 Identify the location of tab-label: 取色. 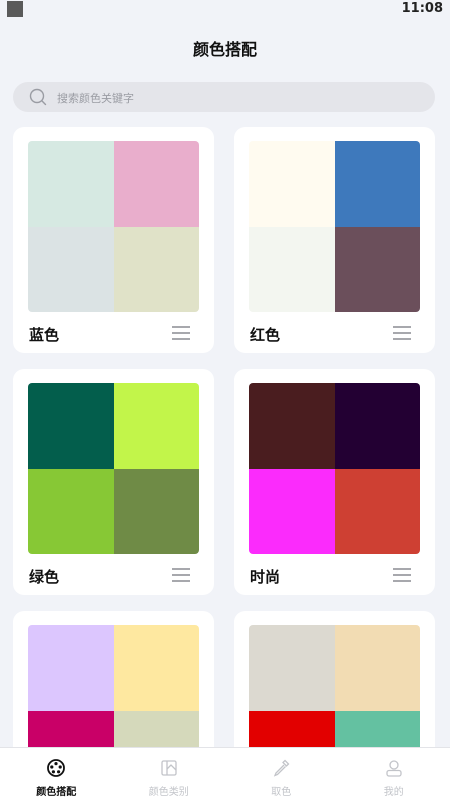
(281, 792).